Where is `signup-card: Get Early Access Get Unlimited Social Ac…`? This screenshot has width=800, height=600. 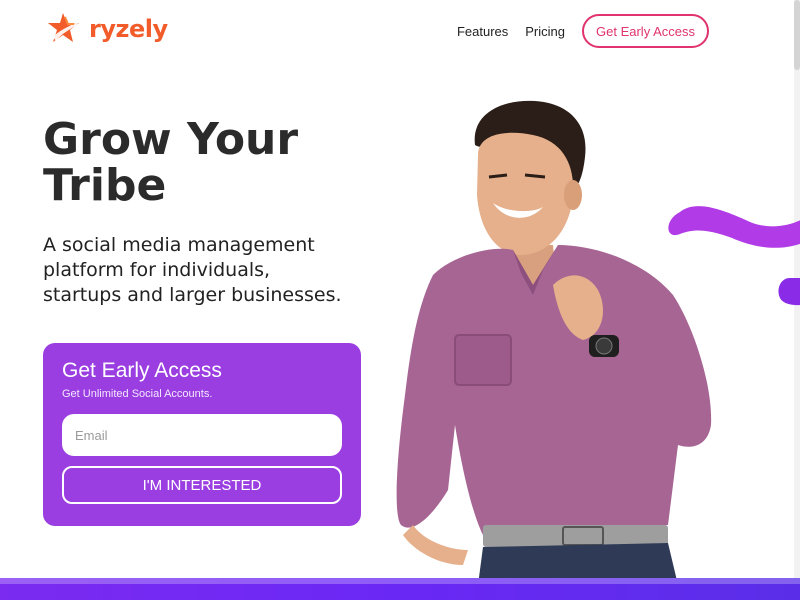
signup-card: Get Early Access Get Unlimited Social Ac… is located at coordinates (202, 434).